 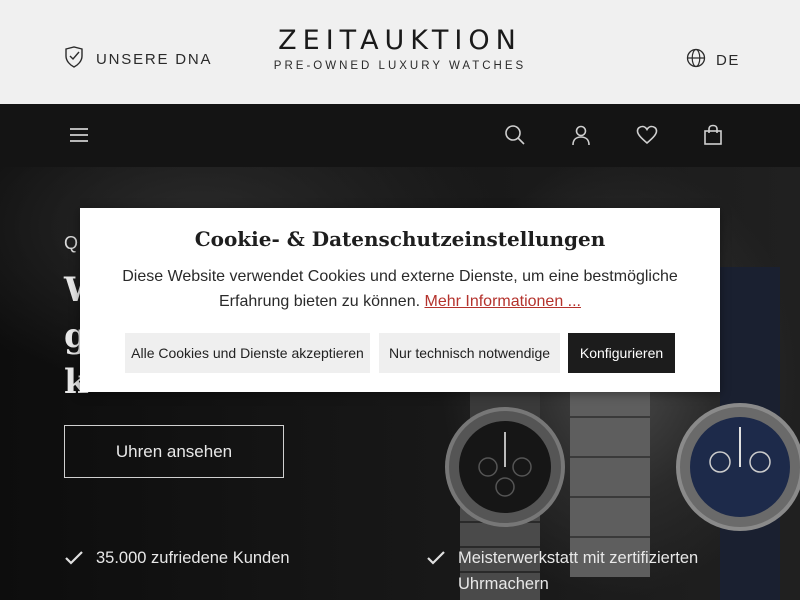 I want to click on our-dna-link: UNSERE DNA, so click(x=138, y=59).